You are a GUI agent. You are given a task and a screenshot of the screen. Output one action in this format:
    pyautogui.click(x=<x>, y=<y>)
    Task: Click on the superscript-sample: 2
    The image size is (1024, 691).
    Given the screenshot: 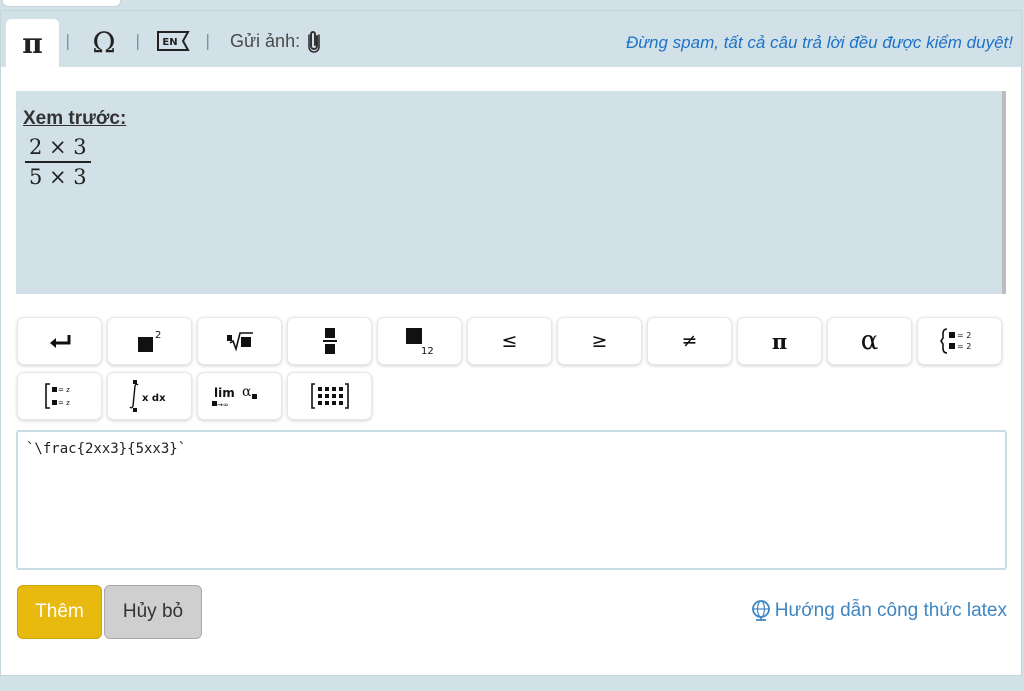 What is the action you would take?
    pyautogui.click(x=158, y=335)
    